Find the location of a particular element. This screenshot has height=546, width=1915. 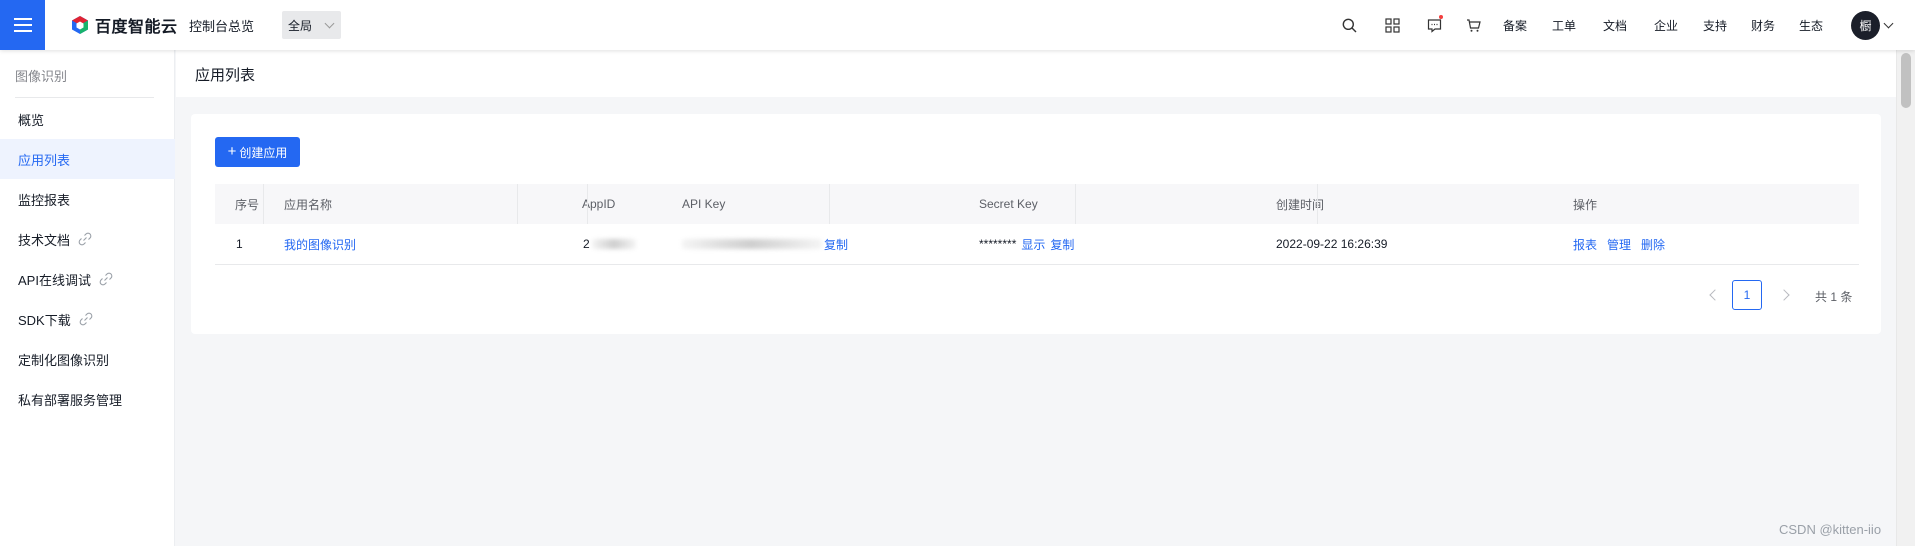

sidebar-item-app-list: 应用列表 is located at coordinates (87, 159).